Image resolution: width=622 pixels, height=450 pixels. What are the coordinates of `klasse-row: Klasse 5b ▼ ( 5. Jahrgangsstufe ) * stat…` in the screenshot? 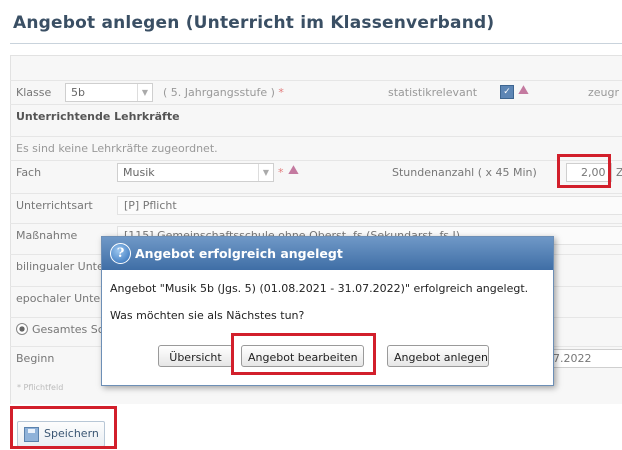 It's located at (316, 91).